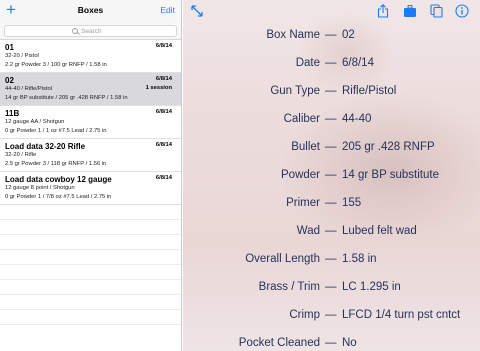 This screenshot has width=480, height=351. What do you see at coordinates (357, 119) in the screenshot?
I see `field-value: 44-40` at bounding box center [357, 119].